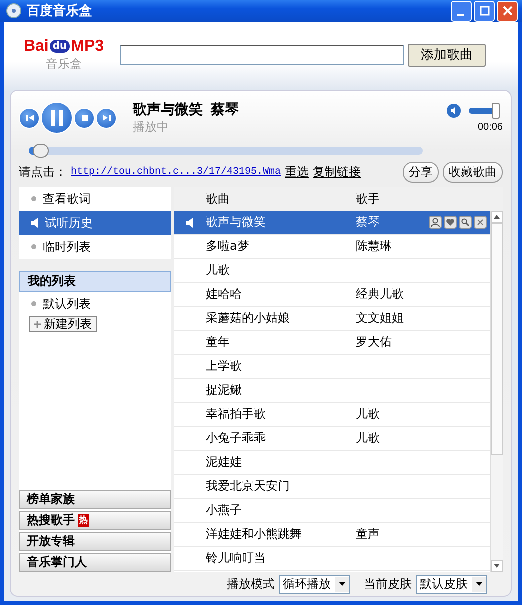 The height and width of the screenshot is (605, 522). What do you see at coordinates (332, 343) in the screenshot?
I see `song-row: 童年 罗大佑` at bounding box center [332, 343].